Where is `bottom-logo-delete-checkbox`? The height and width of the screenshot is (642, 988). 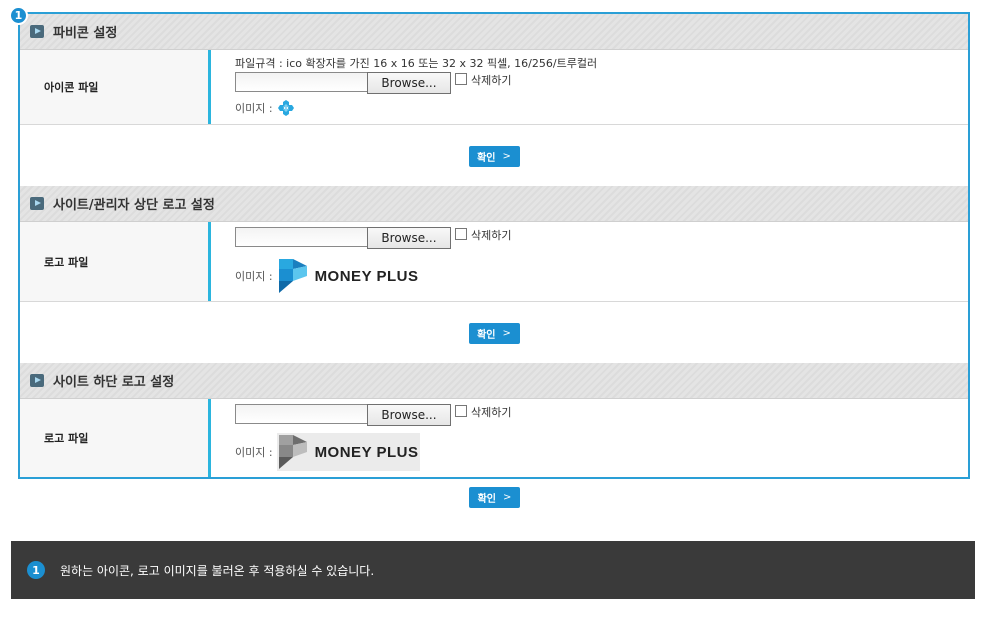
bottom-logo-delete-checkbox is located at coordinates (461, 411).